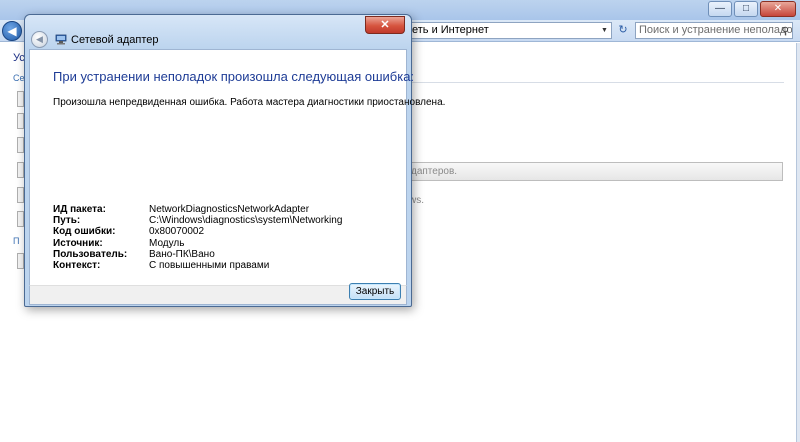 This screenshot has width=800, height=442. Describe the element at coordinates (115, 40) in the screenshot. I see `dialog-title: Сетевой адаптер` at that location.